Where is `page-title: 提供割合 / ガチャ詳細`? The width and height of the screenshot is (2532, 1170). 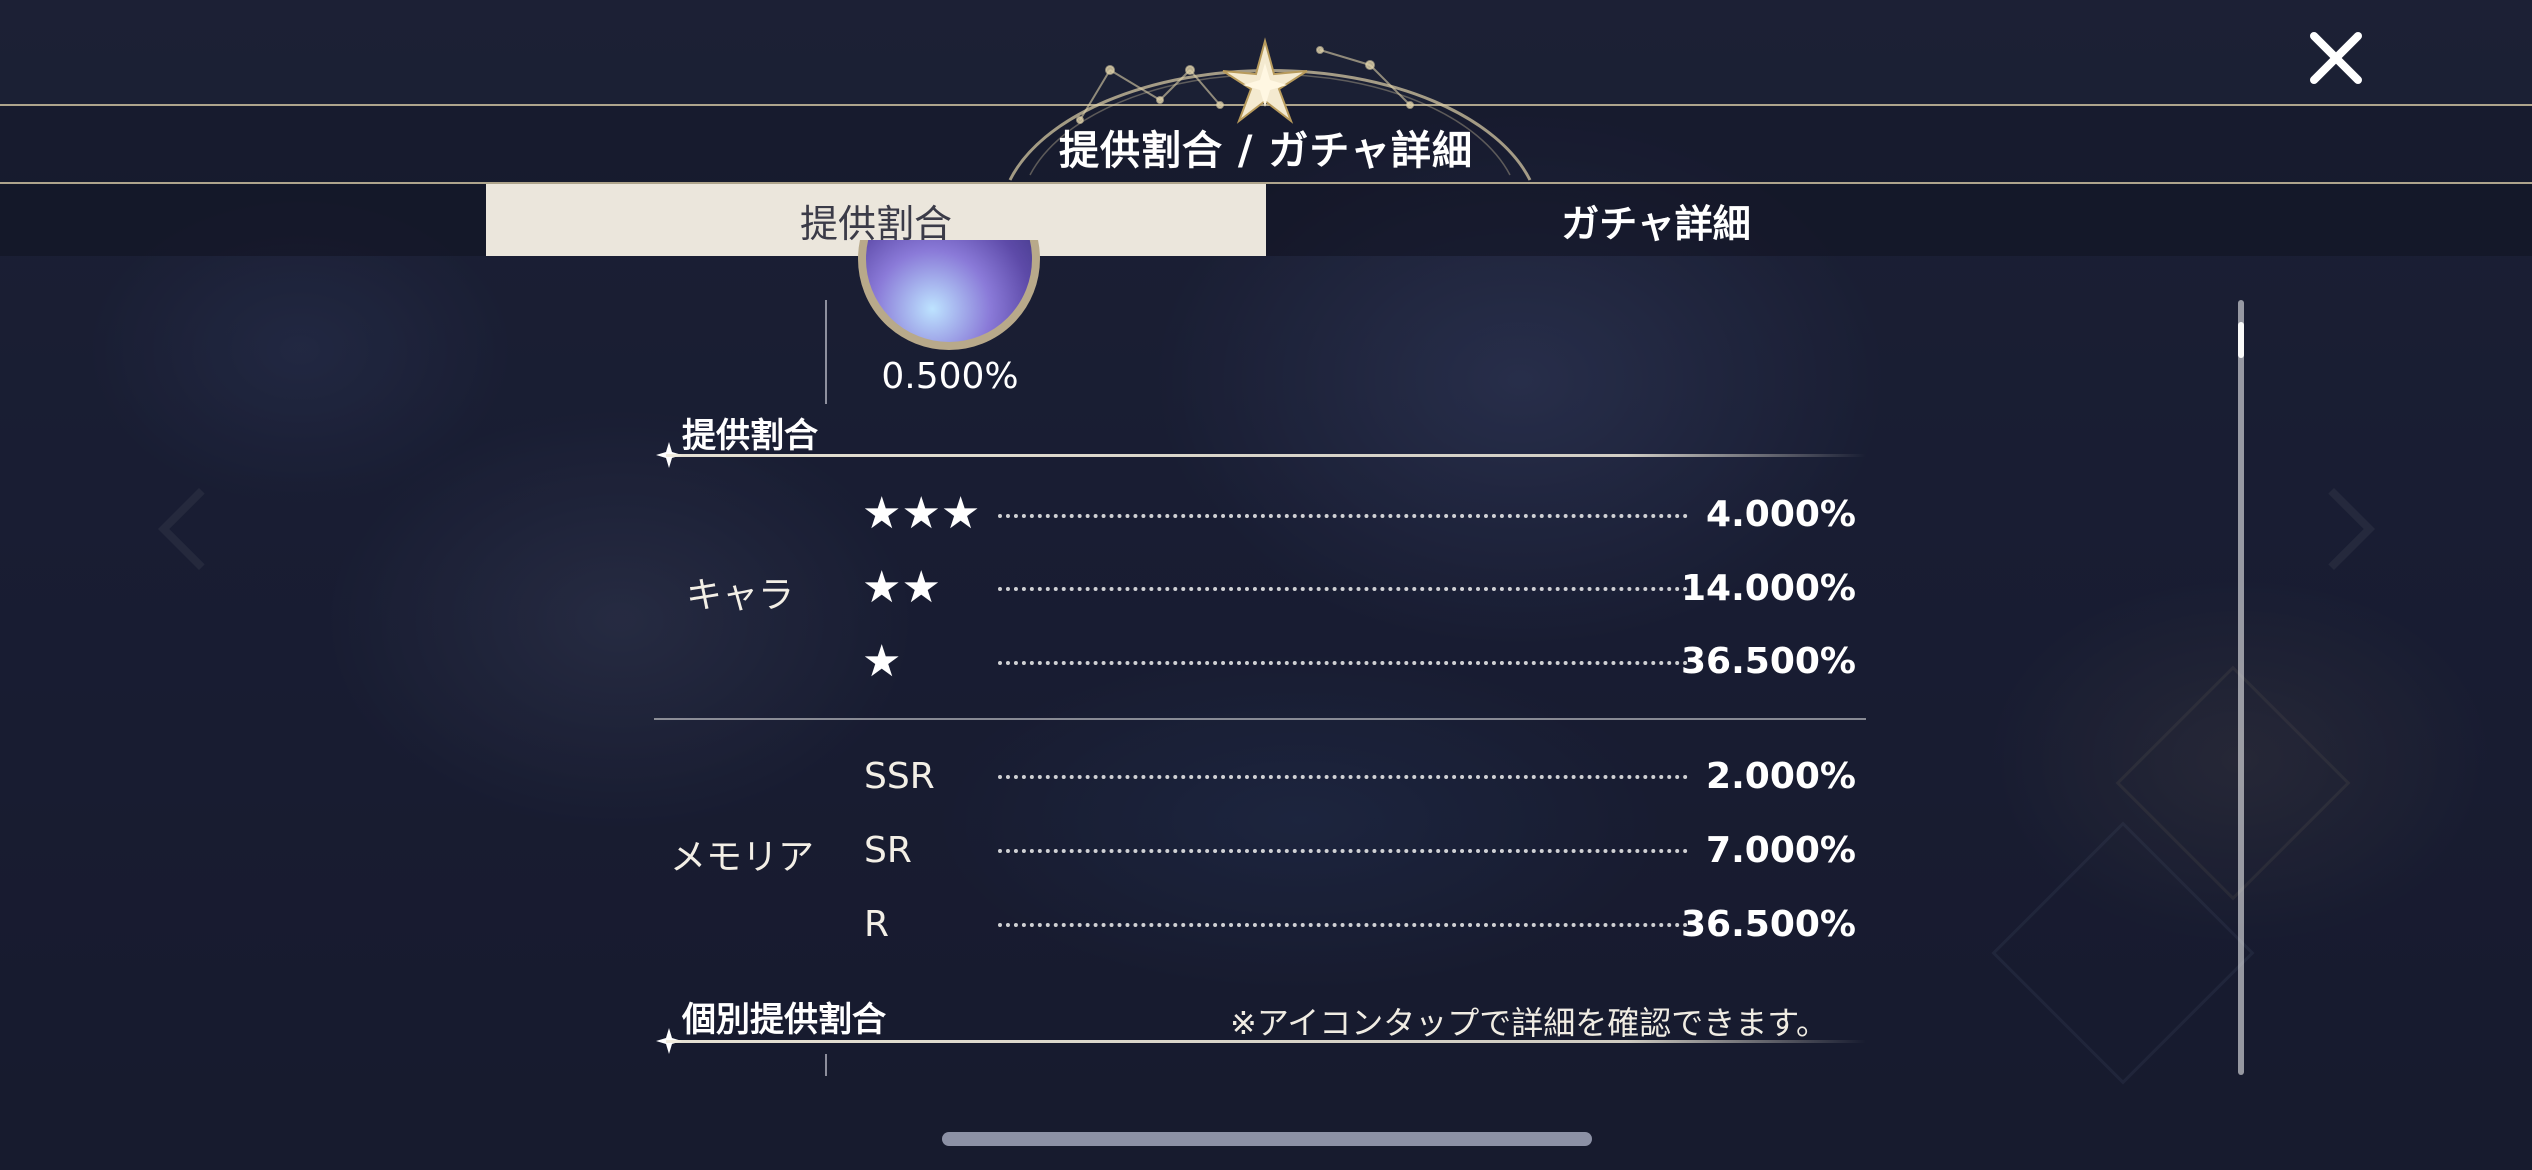
page-title: 提供割合 / ガチャ詳細 is located at coordinates (1266, 151).